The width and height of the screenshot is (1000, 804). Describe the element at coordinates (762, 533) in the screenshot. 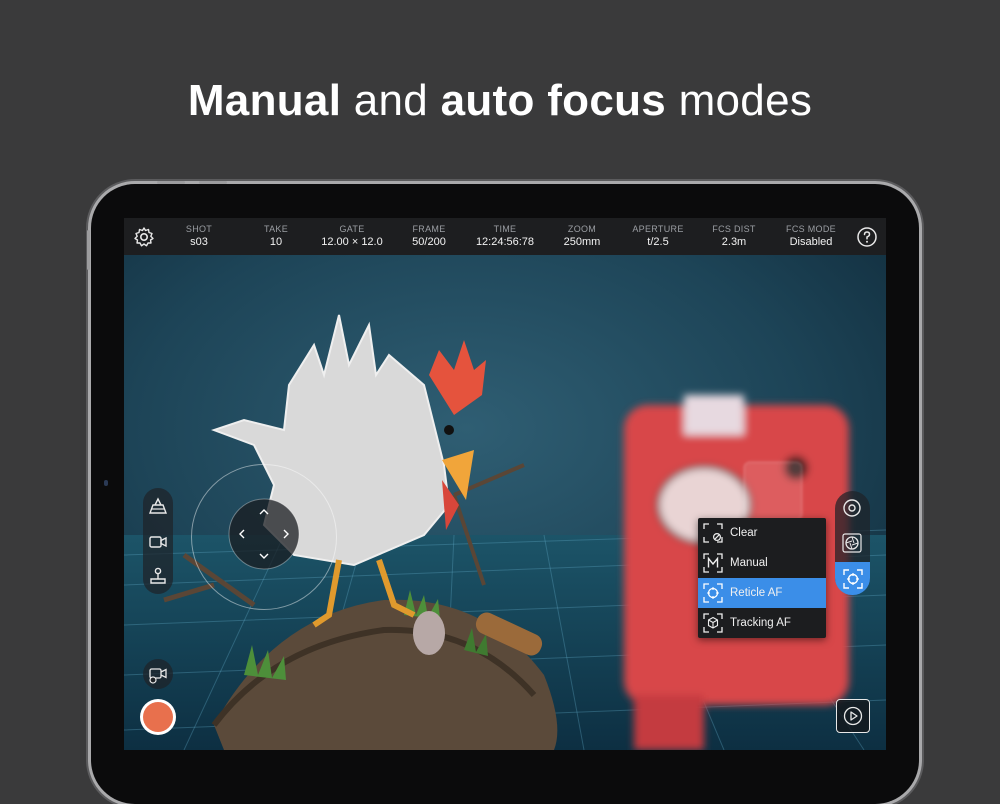

I see `menu-item-clear: Clear` at that location.